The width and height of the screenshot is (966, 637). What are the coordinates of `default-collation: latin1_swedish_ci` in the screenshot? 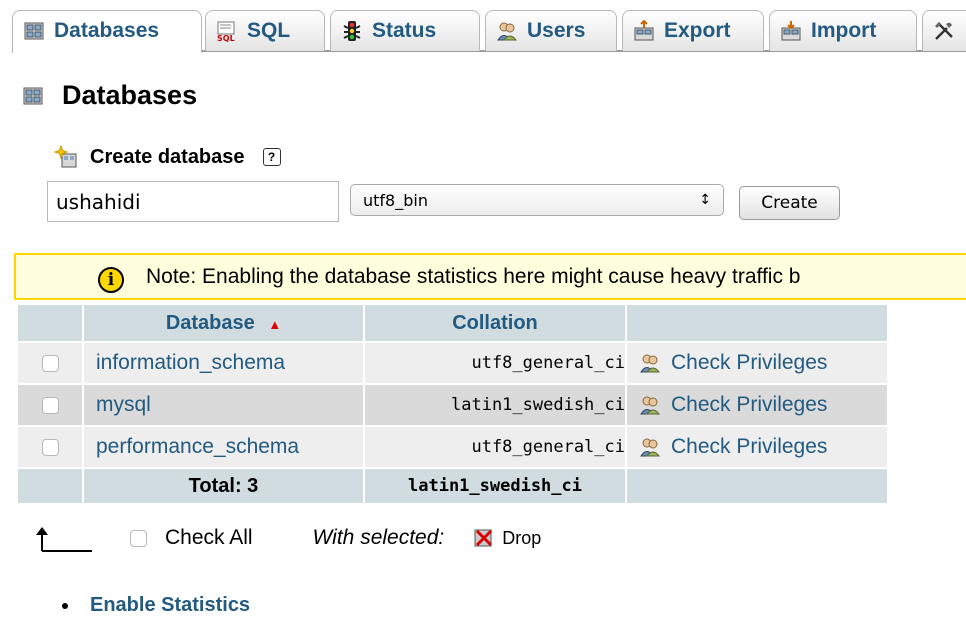 It's located at (496, 485).